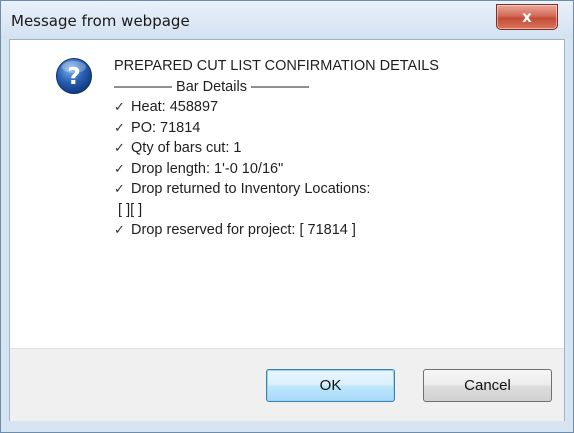  What do you see at coordinates (251, 189) in the screenshot?
I see `message-line-text: Drop returned to Inventory Locations:` at bounding box center [251, 189].